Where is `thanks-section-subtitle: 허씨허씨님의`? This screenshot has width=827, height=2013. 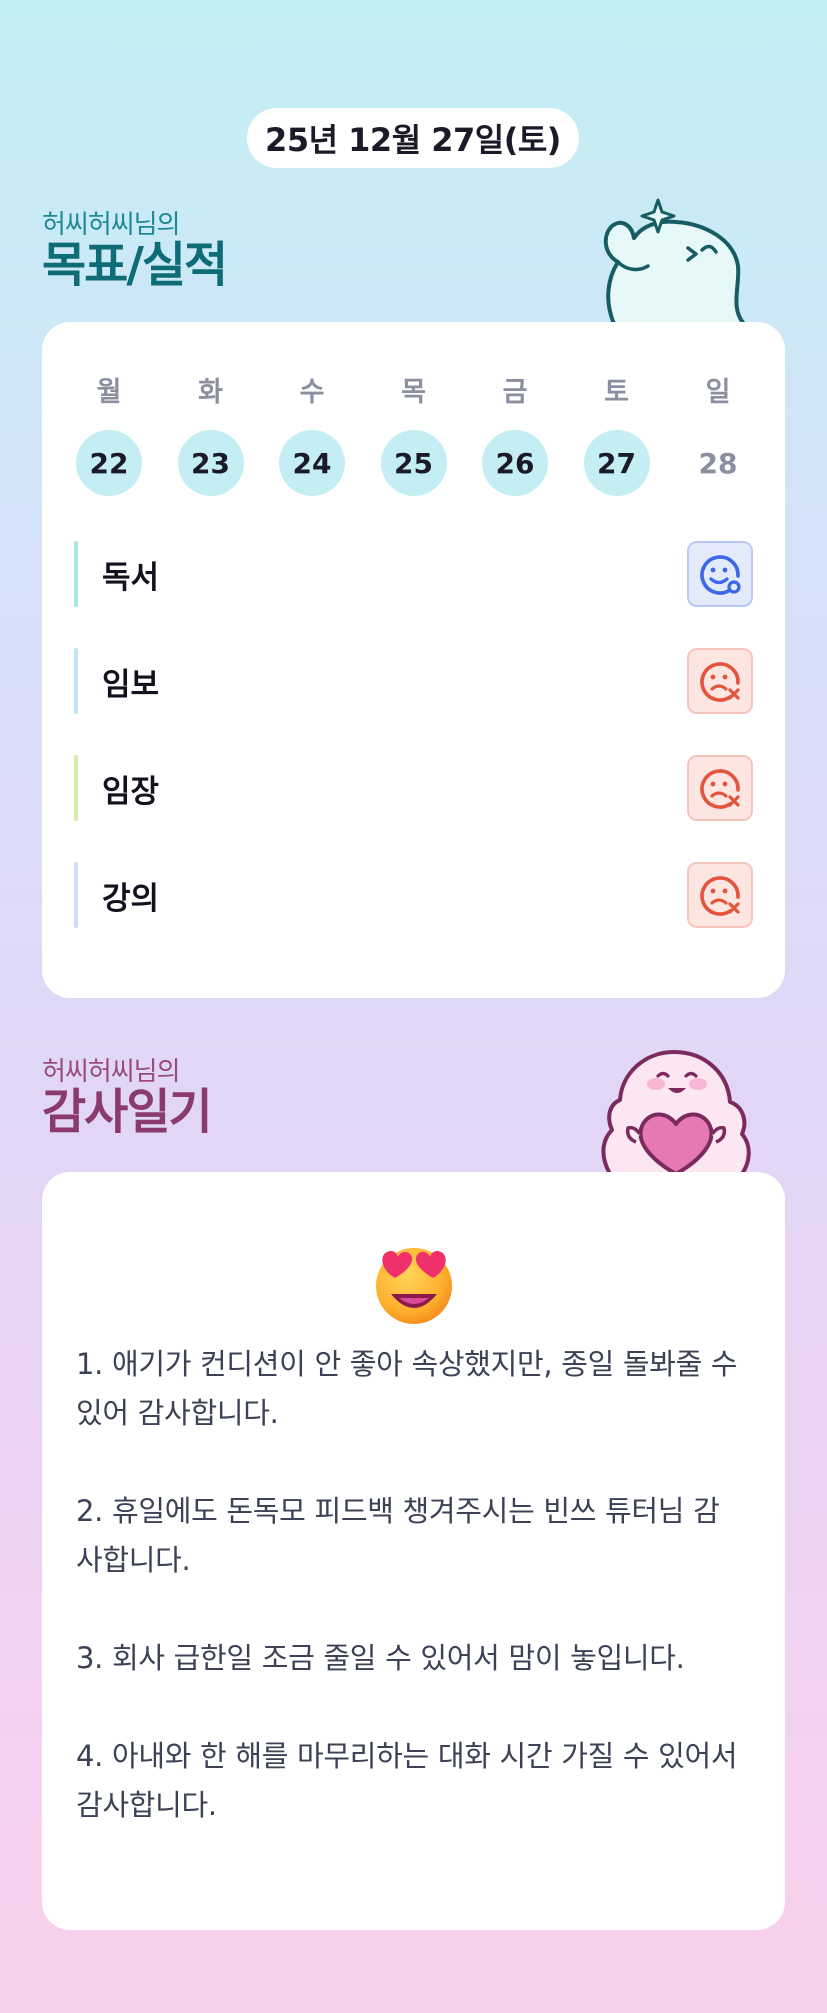
thanks-section-subtitle: 허씨허씨님의 is located at coordinates (111, 1072).